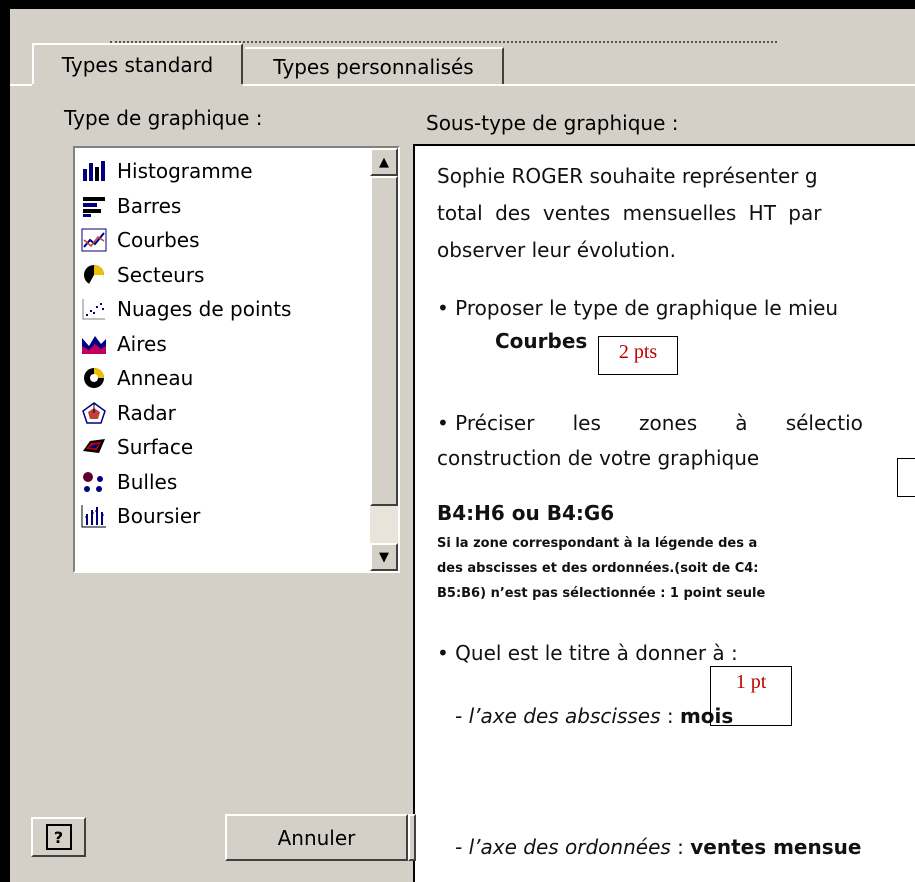  I want to click on chart-type-label: Histogramme, so click(185, 171).